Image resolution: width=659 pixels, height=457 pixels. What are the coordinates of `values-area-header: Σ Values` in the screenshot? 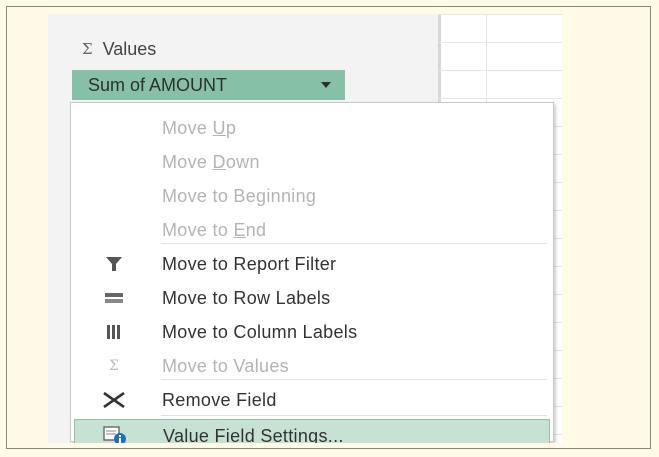 It's located at (119, 49).